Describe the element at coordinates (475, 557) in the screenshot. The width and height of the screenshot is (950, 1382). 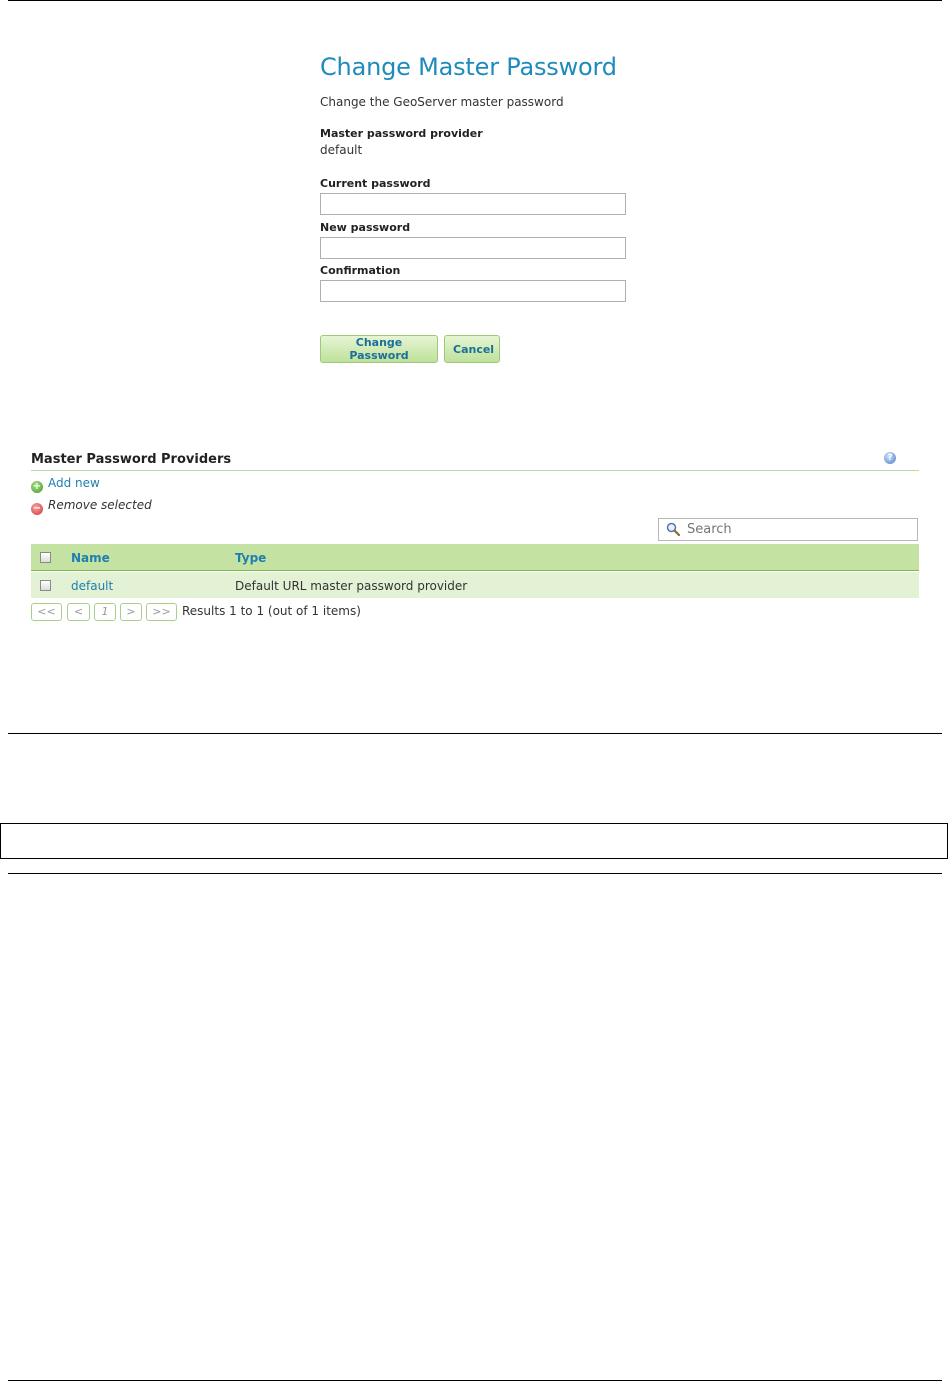
I see `table-header: Name Type` at that location.